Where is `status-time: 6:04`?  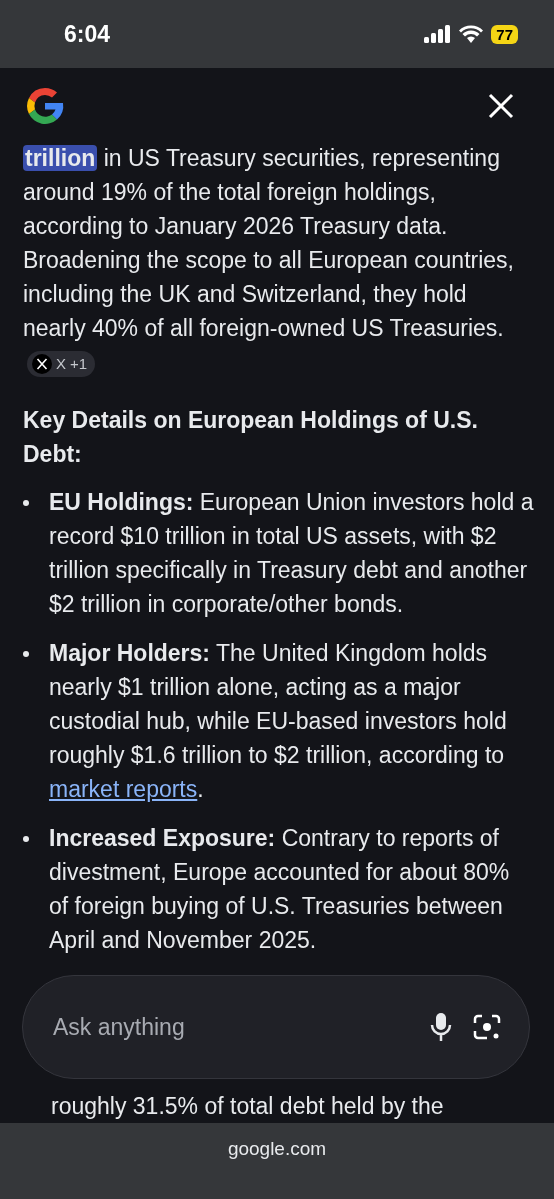 status-time: 6:04 is located at coordinates (87, 34).